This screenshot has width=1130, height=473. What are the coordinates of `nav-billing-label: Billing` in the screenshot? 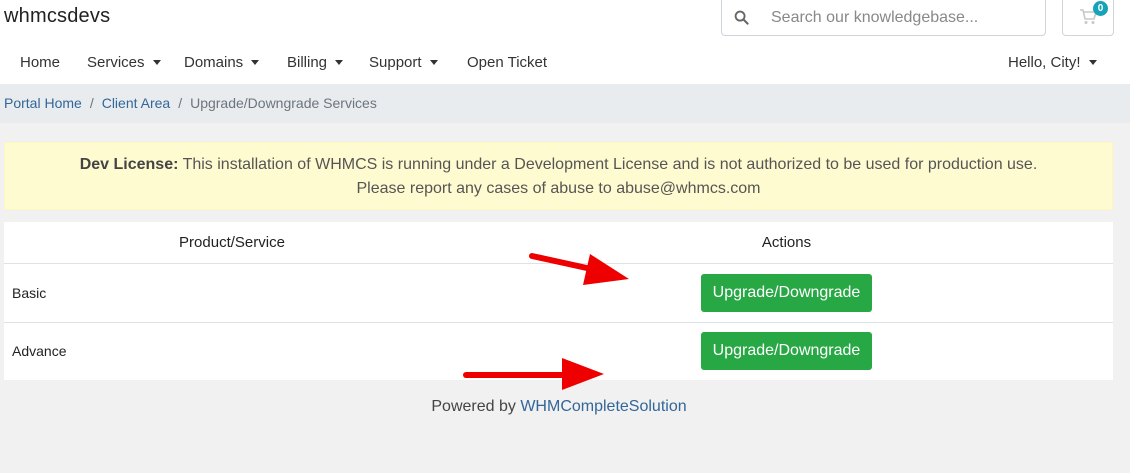 It's located at (307, 62).